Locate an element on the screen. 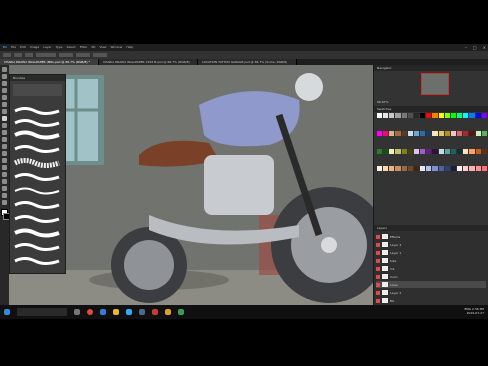 The height and width of the screenshot is (366, 488). history-brush-tool-icon is located at coordinates (4, 132).